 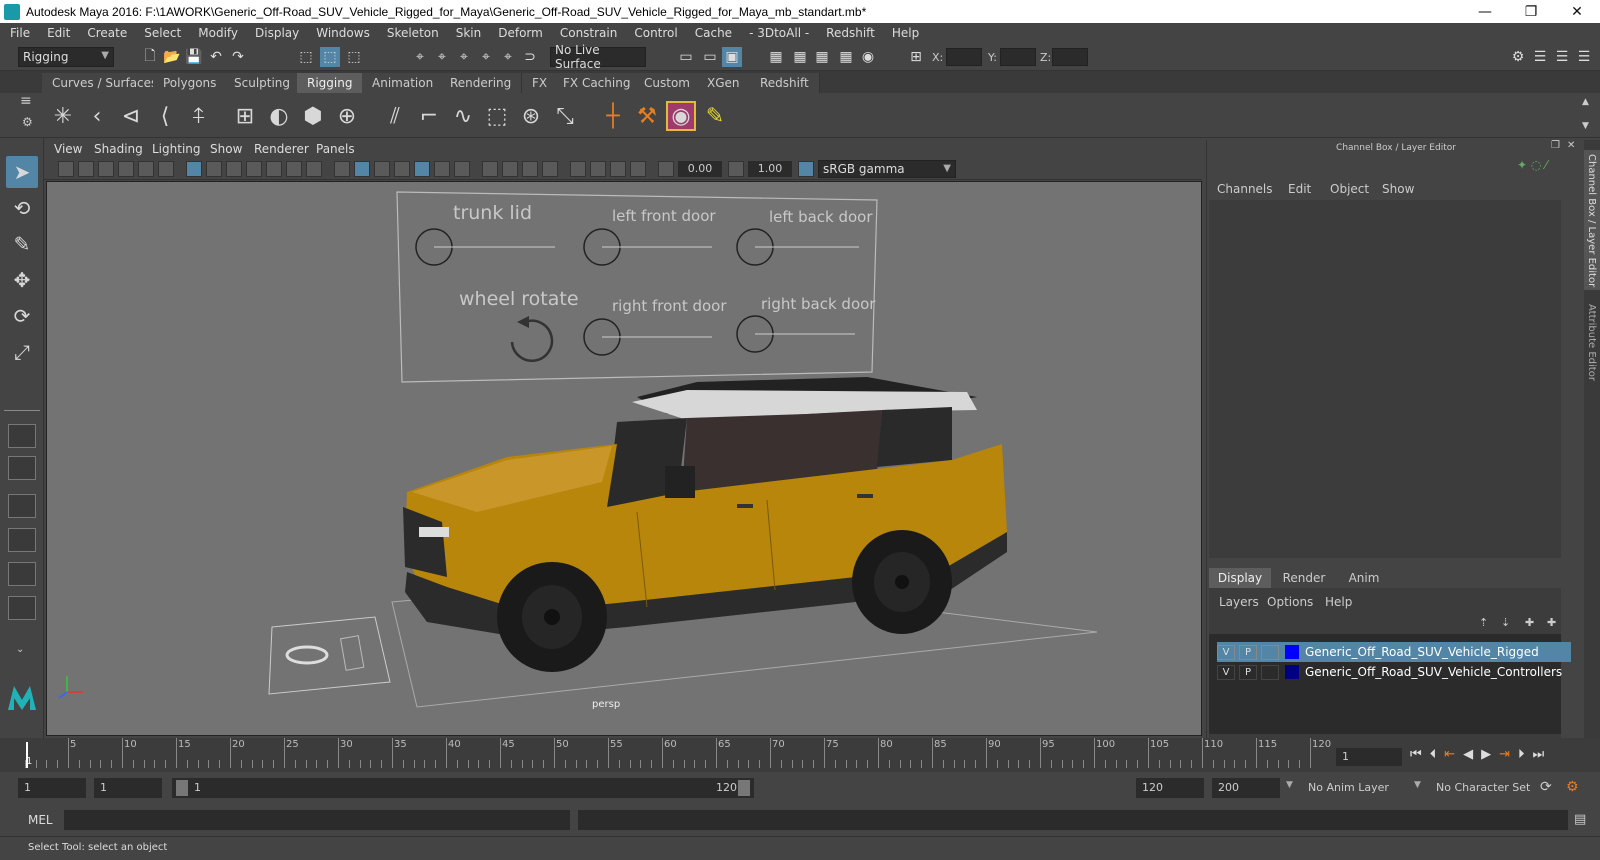 I want to click on step-back-key-icon: ⇤, so click(x=1453, y=754).